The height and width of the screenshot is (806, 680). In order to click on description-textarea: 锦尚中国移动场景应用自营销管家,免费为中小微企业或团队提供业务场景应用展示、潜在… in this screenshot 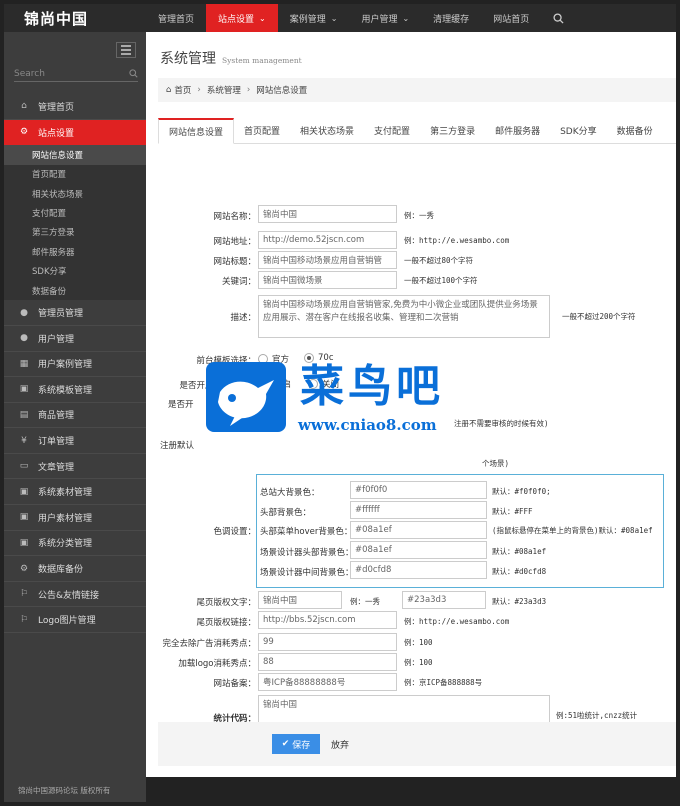, I will do `click(404, 316)`.